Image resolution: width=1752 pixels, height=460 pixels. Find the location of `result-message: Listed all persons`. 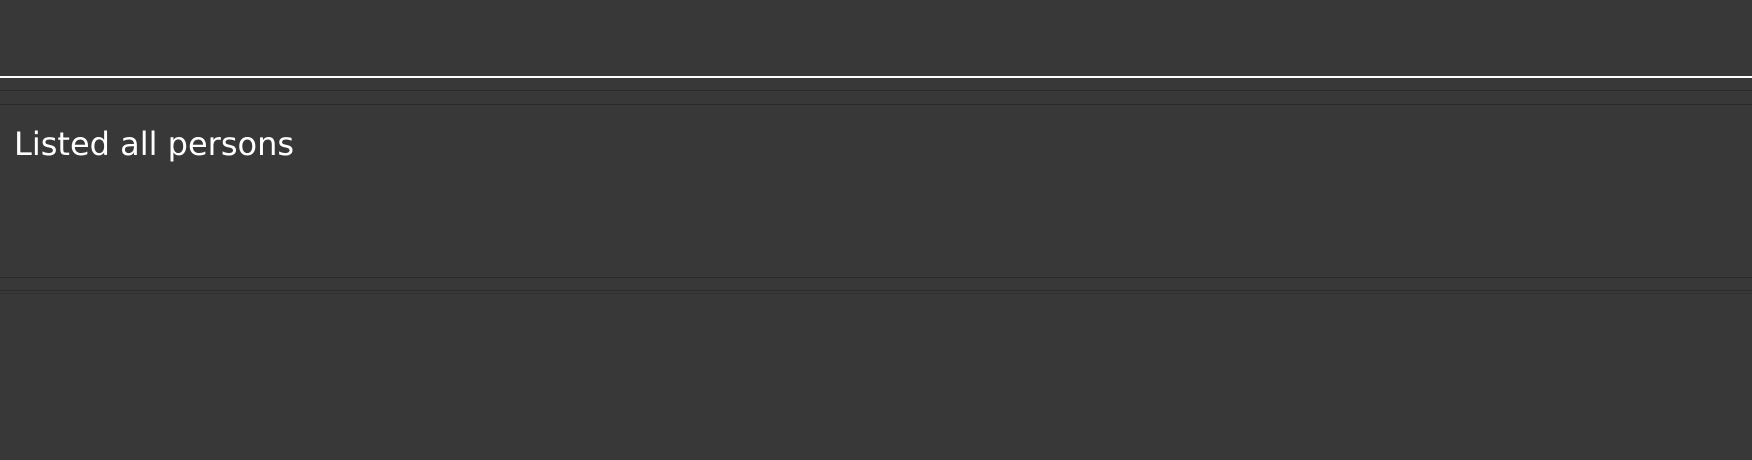

result-message: Listed all persons is located at coordinates (154, 144).